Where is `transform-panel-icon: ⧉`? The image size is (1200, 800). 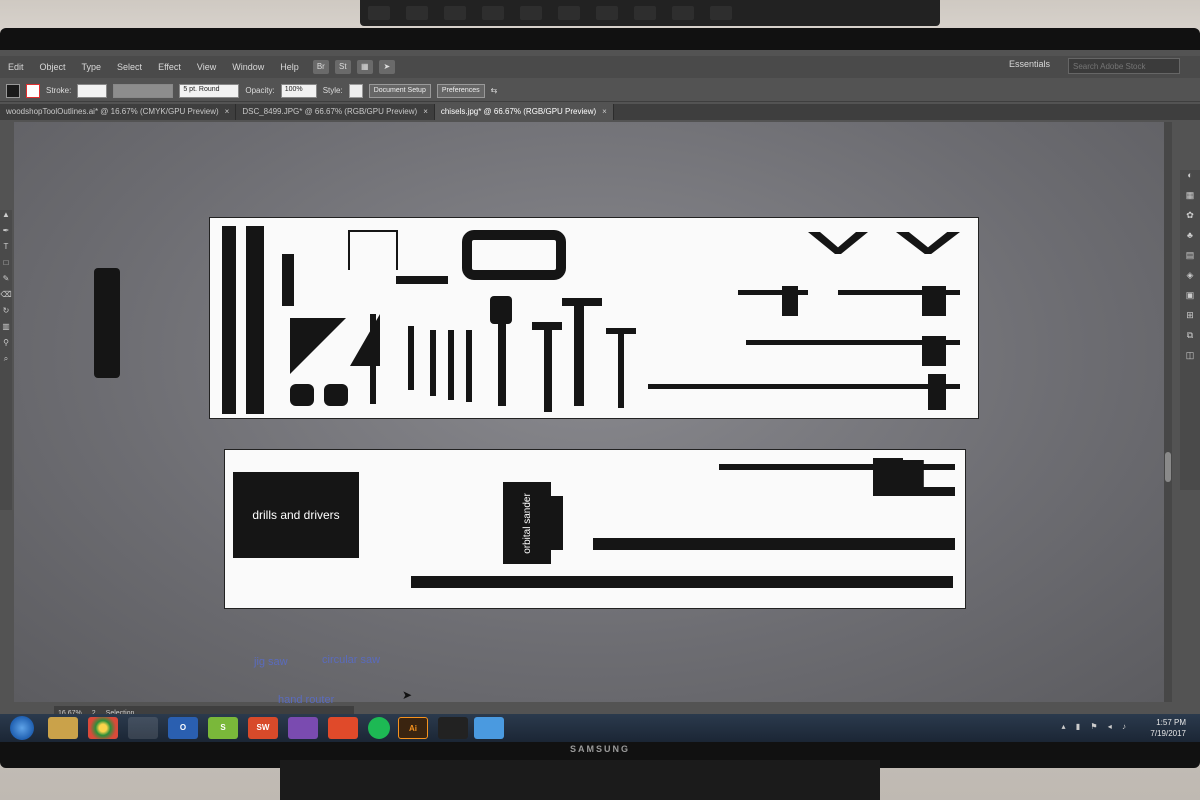 transform-panel-icon: ⧉ is located at coordinates (1190, 340).